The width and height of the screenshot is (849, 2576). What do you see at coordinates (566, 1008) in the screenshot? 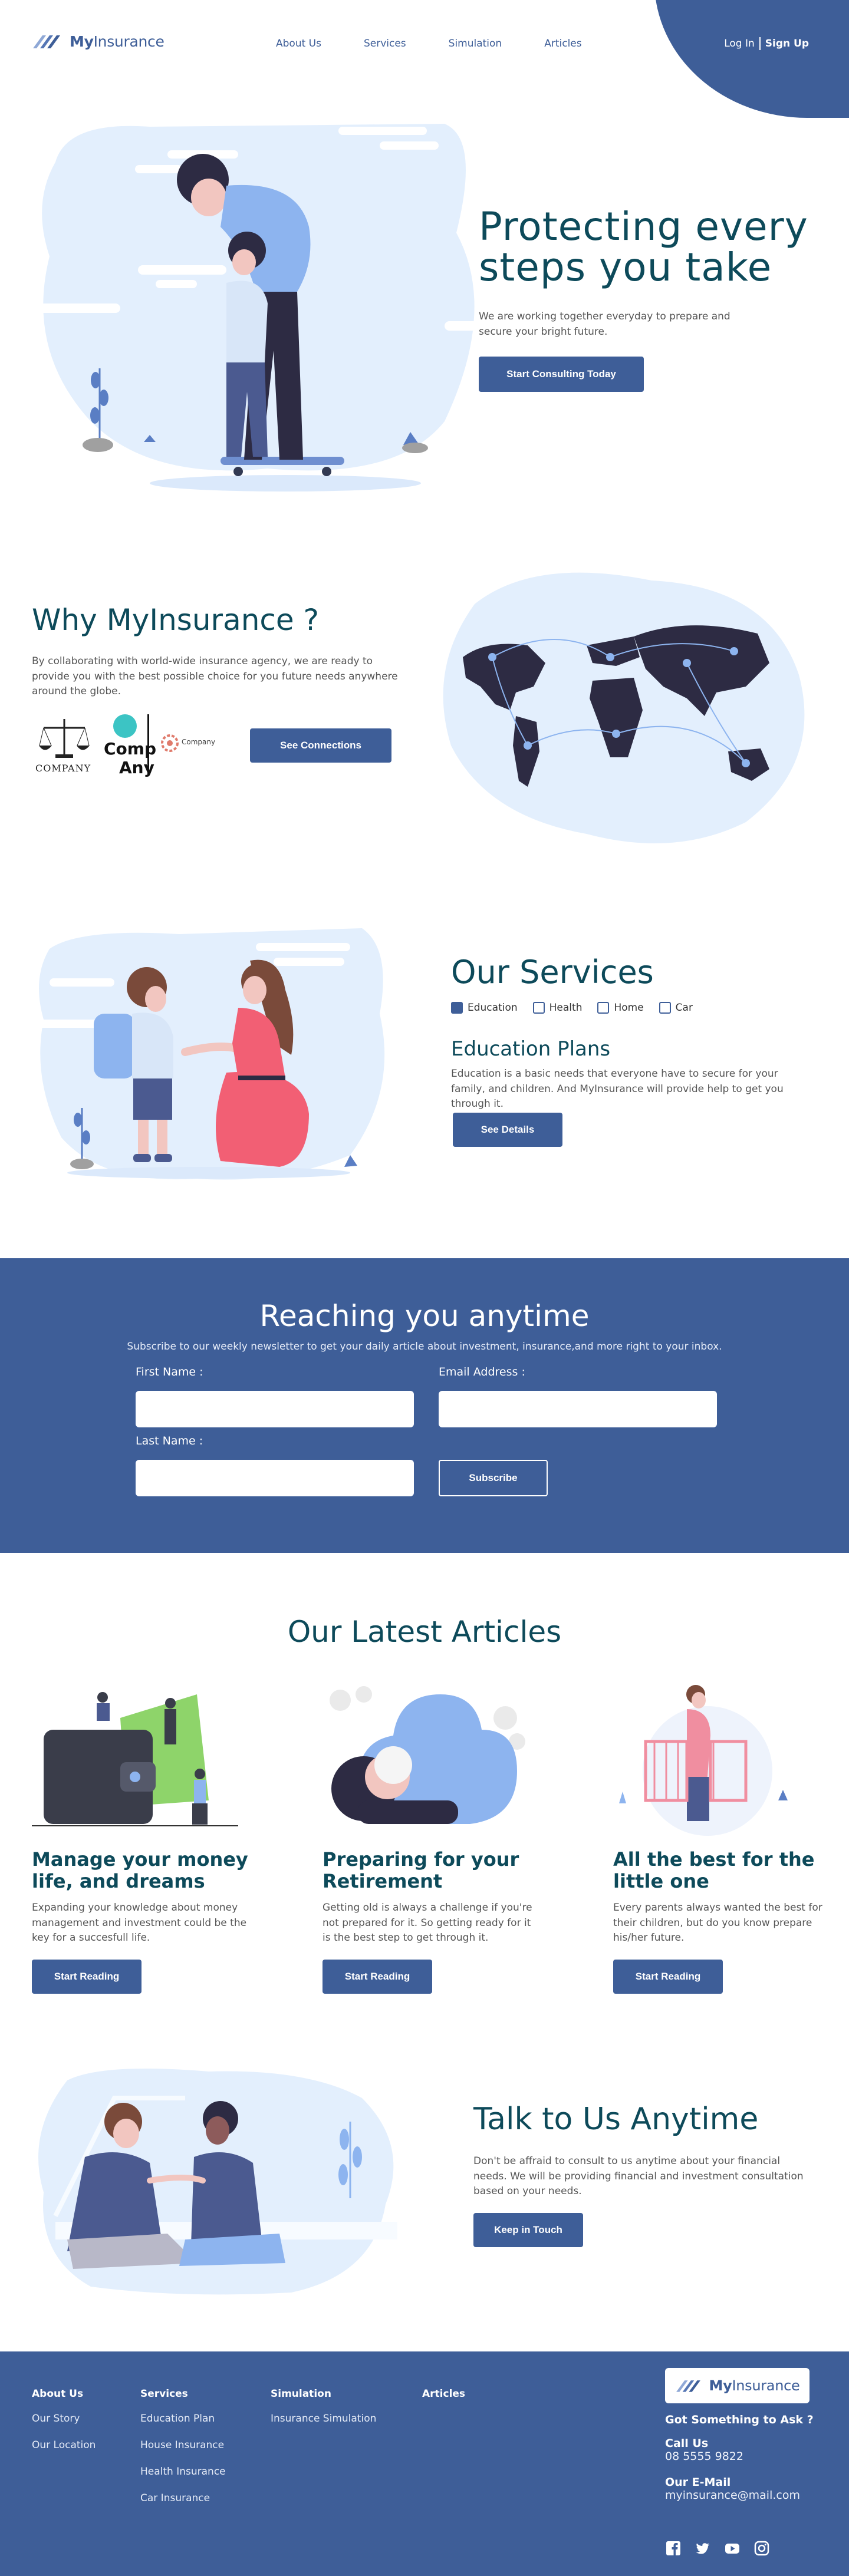
I see `tab-health-label: Health` at bounding box center [566, 1008].